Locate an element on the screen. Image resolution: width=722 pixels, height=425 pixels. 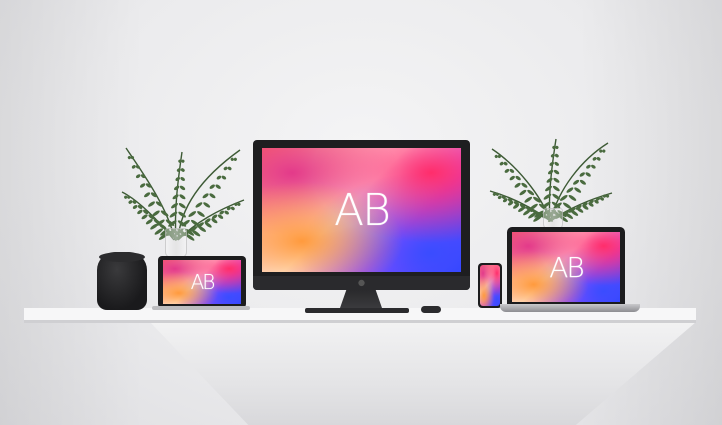
laptop-base is located at coordinates (570, 308).